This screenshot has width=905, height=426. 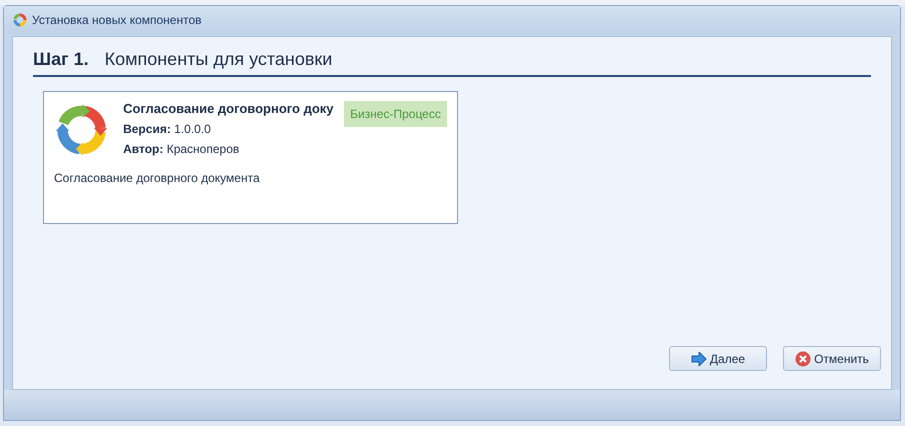 What do you see at coordinates (698, 359) in the screenshot?
I see `arrow-right-icon` at bounding box center [698, 359].